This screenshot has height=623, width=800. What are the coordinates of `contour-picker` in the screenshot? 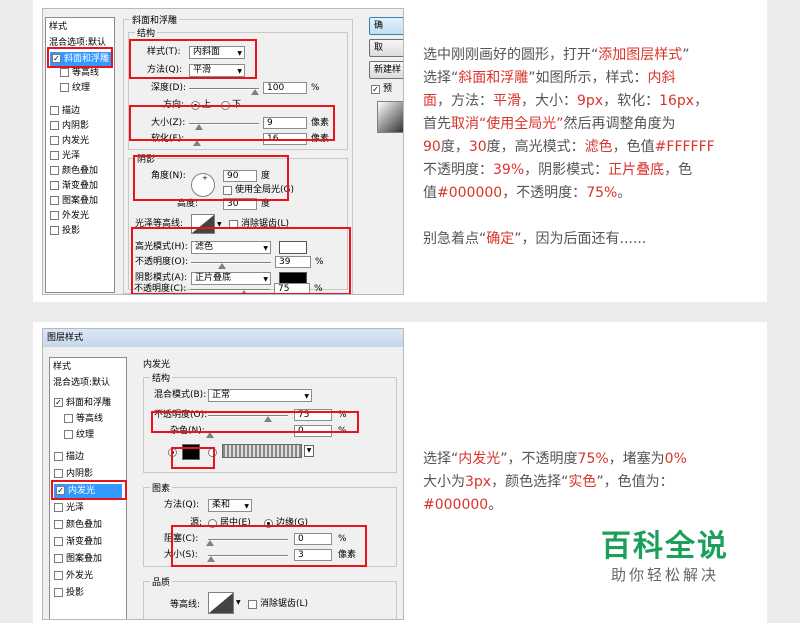 It's located at (221, 603).